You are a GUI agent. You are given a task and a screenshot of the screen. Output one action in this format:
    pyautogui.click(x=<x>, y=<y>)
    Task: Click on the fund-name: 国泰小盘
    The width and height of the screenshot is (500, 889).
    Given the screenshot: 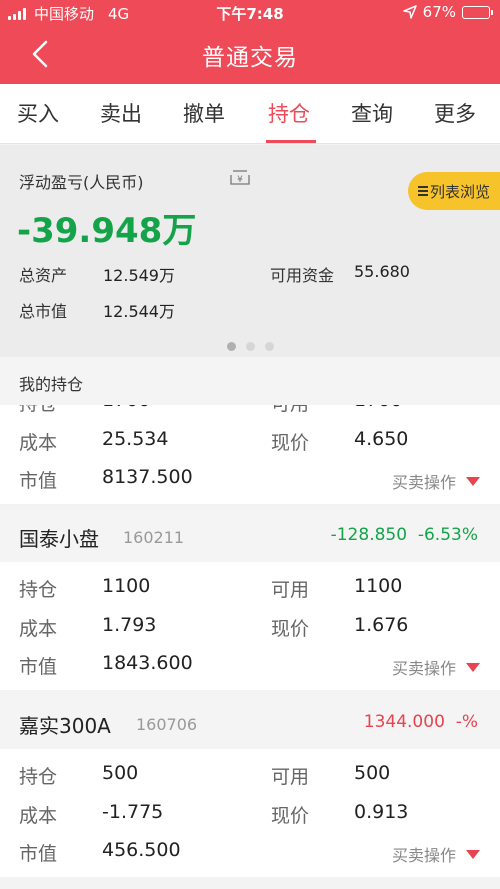 What is the action you would take?
    pyautogui.click(x=59, y=539)
    